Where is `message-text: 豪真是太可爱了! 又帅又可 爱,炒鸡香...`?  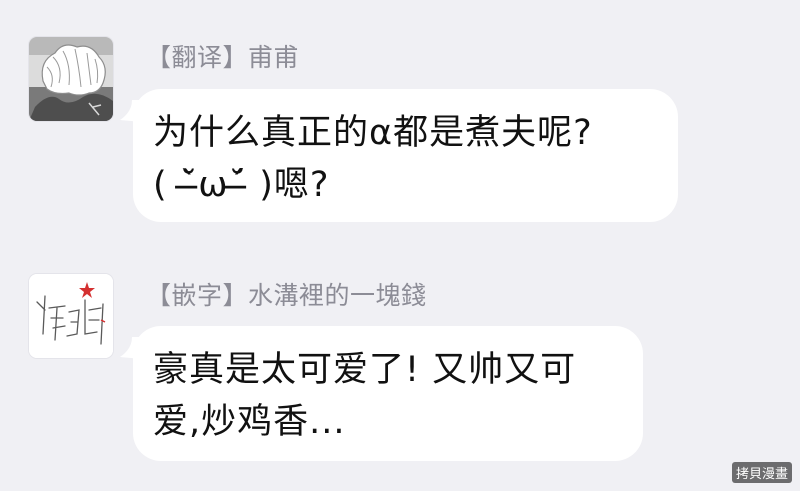 message-text: 豪真是太可爱了! 又帅又可 爱,炒鸡香... is located at coordinates (365, 396).